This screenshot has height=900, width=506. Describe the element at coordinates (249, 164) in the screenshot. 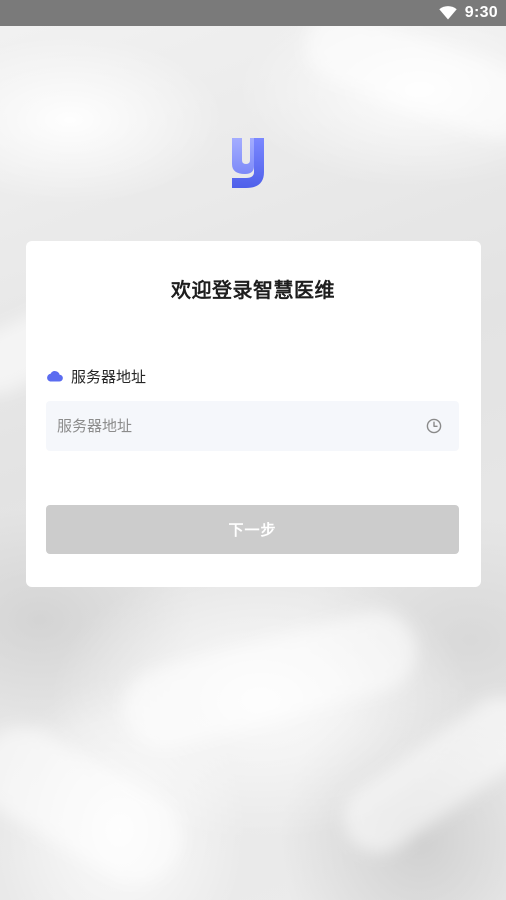

I see `app-logo-icon` at that location.